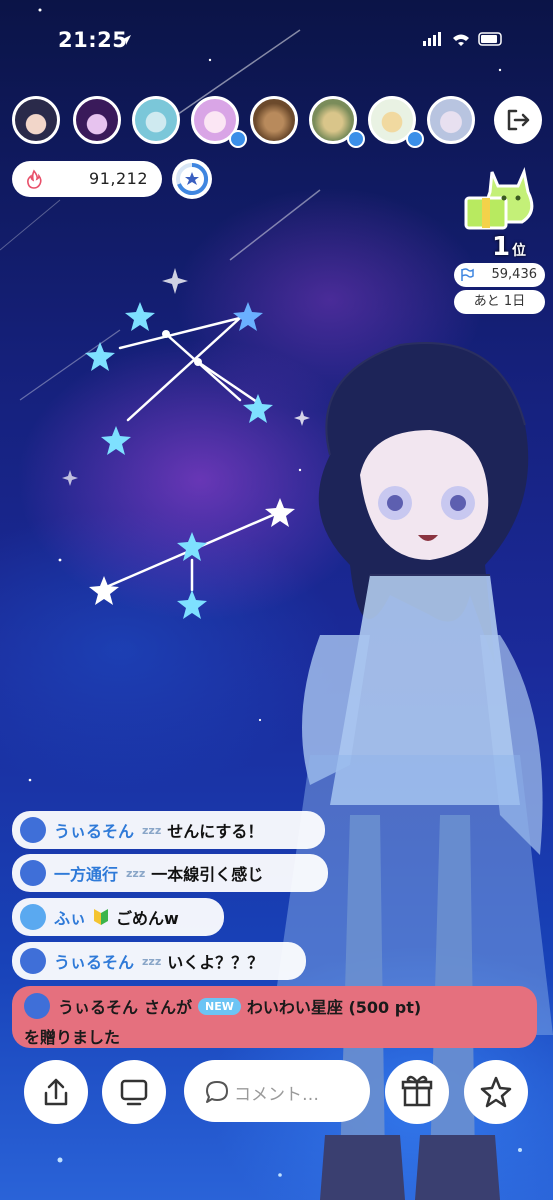  I want to click on chat-username: 一方通行, so click(86, 874).